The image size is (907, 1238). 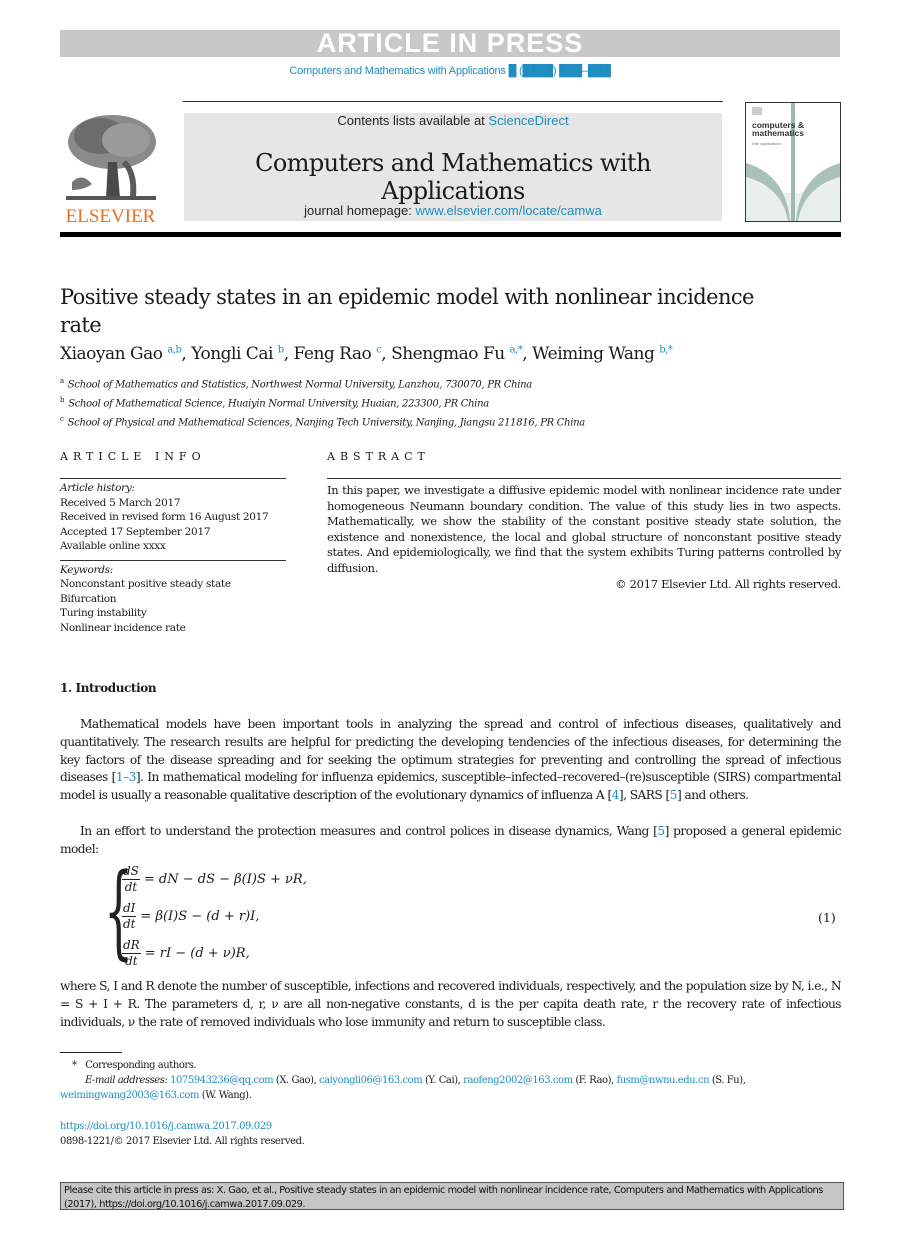 I want to click on equation-rhs: = dN − dS − β(I)S + νR,, so click(x=225, y=879).